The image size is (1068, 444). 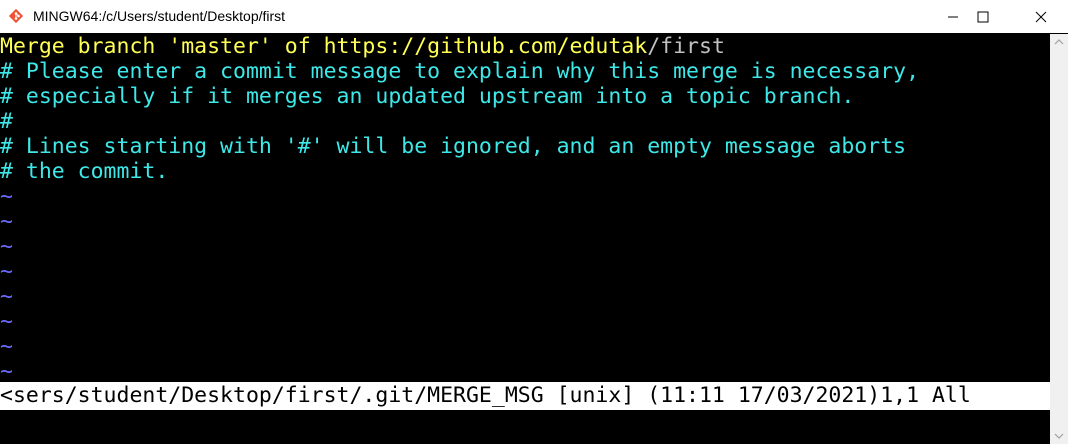 What do you see at coordinates (159, 16) in the screenshot?
I see `window-title: MINGW64:/c/Users/student/Desktop/first` at bounding box center [159, 16].